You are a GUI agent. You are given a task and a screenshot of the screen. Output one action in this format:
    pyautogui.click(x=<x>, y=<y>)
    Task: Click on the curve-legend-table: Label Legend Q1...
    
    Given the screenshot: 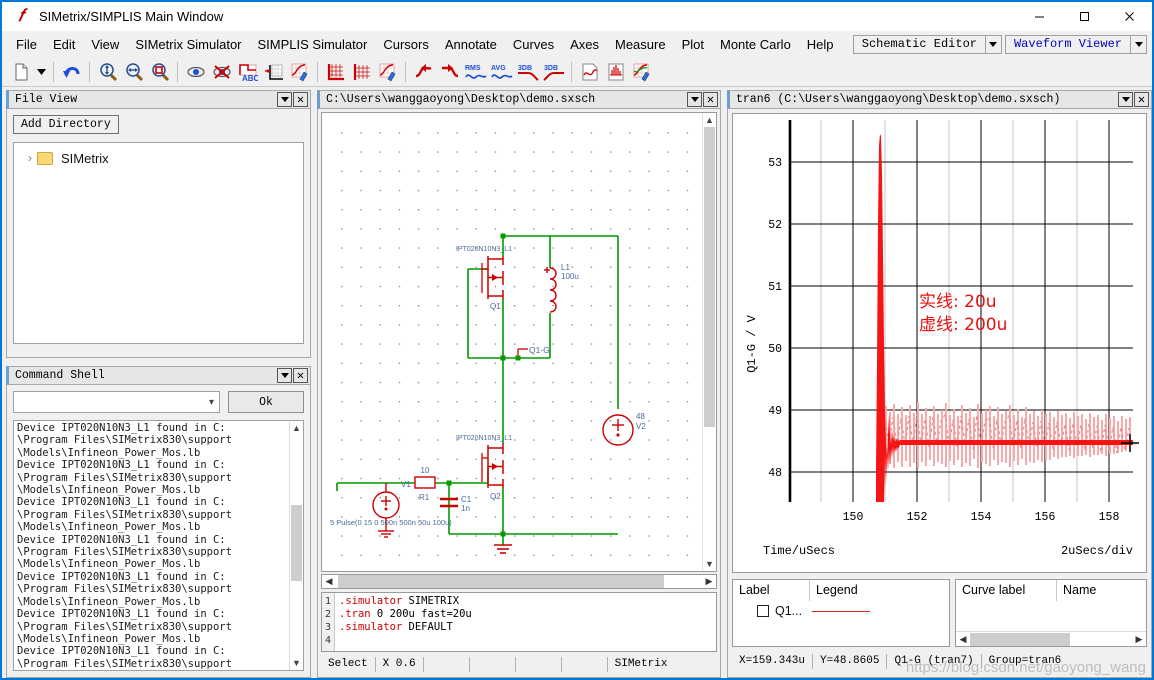 What is the action you would take?
    pyautogui.click(x=841, y=613)
    